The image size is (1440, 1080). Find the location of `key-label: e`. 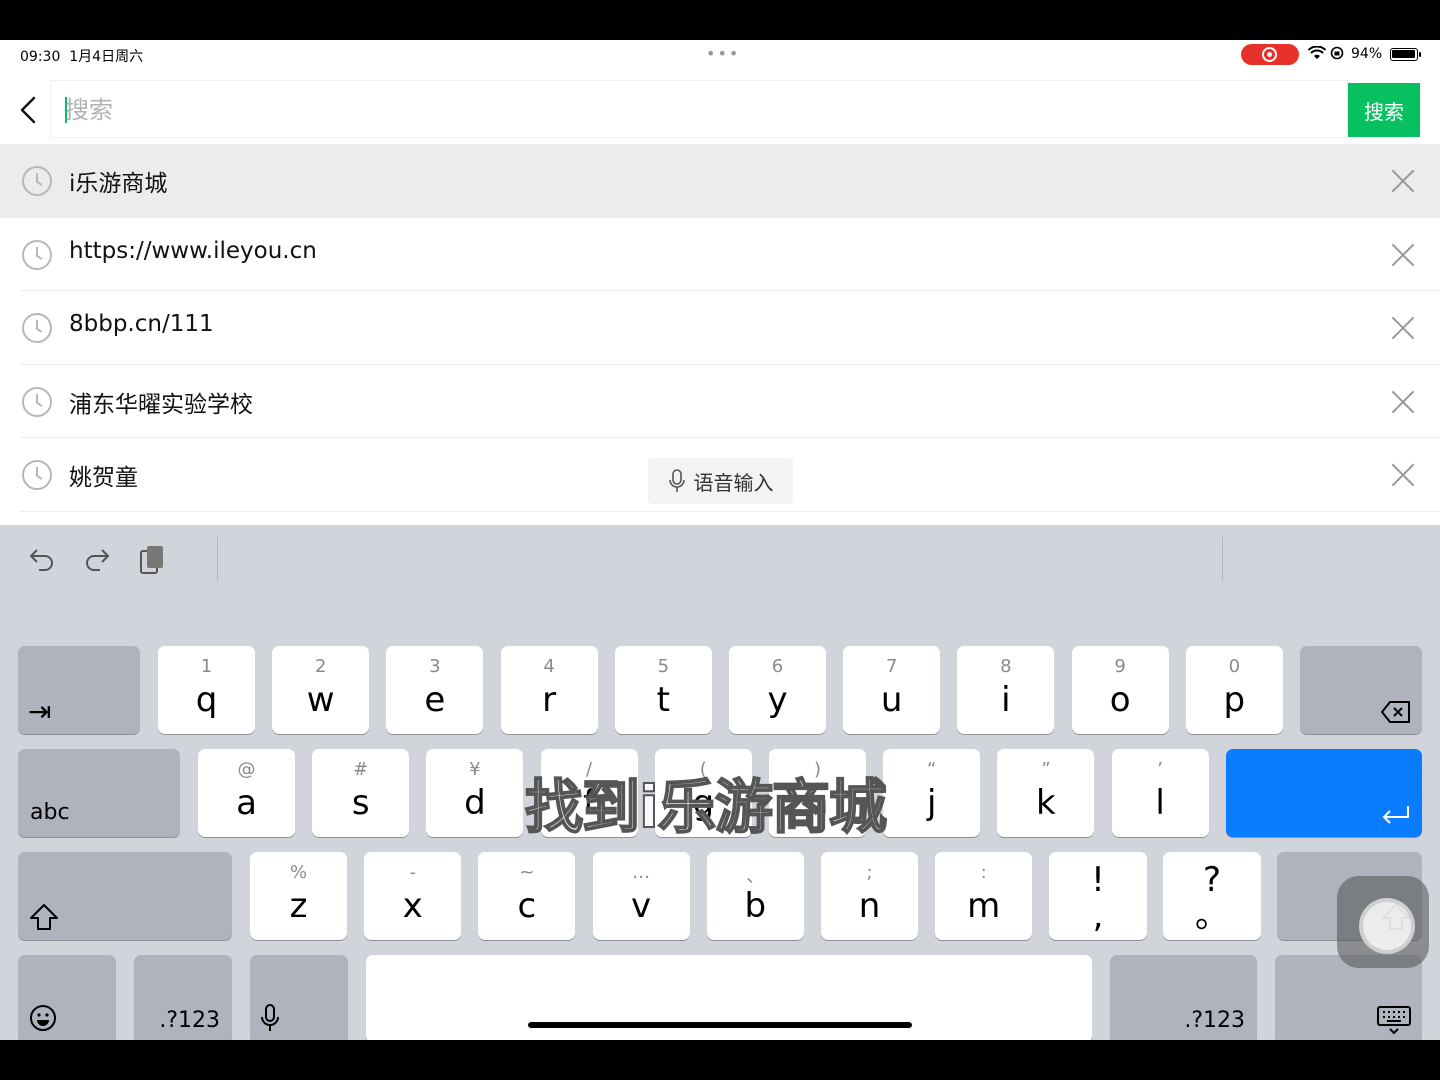

key-label: e is located at coordinates (435, 700).